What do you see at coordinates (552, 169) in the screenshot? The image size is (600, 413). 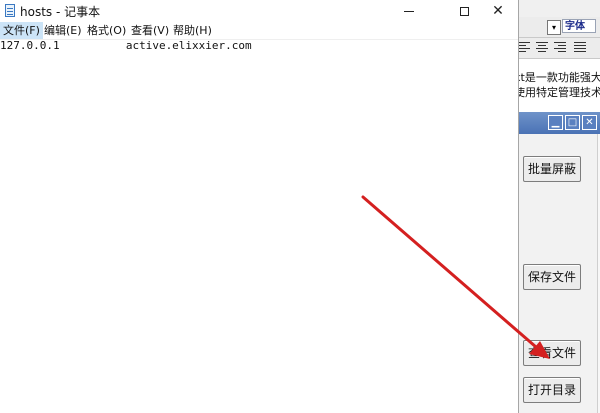 I see `batch-block-button: 批量屏蔽` at bounding box center [552, 169].